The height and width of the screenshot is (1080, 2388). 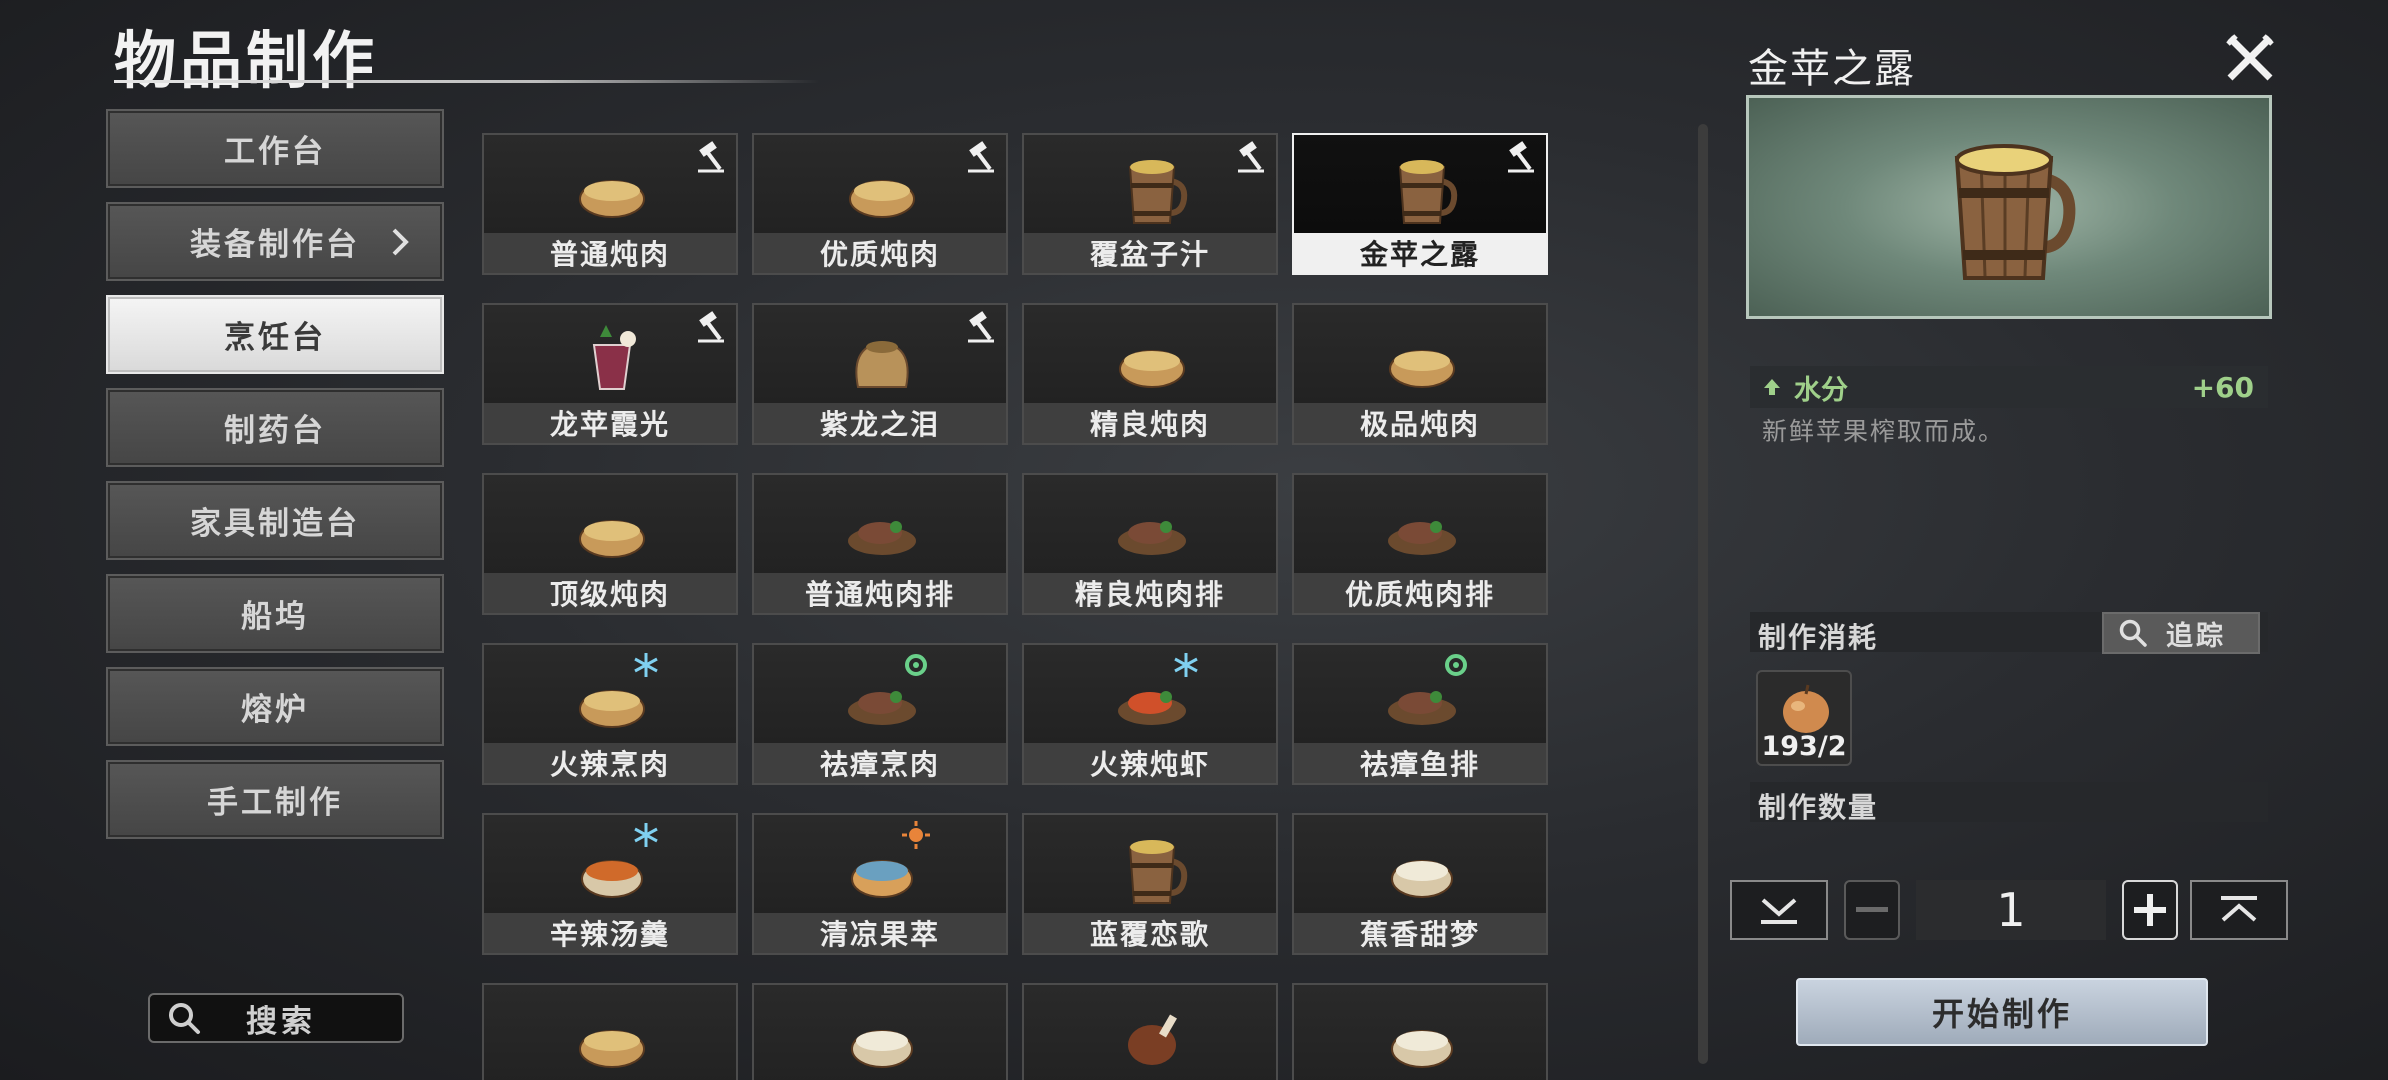 What do you see at coordinates (2009, 803) in the screenshot?
I see `quantity-section: 制作数量` at bounding box center [2009, 803].